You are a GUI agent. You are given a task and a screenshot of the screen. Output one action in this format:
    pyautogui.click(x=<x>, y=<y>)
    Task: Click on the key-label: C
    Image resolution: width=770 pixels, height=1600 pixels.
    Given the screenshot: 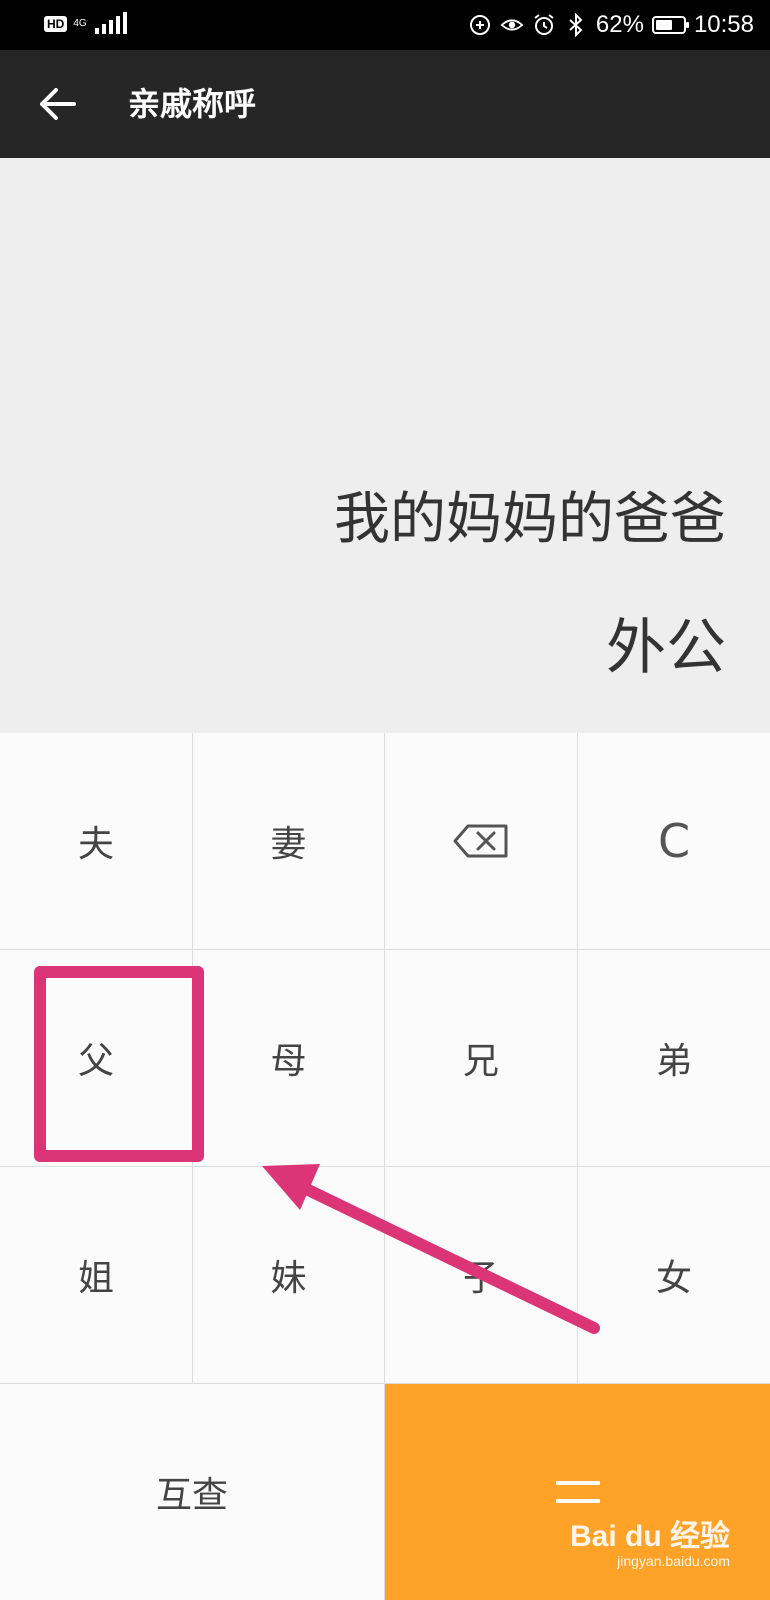 What is the action you would take?
    pyautogui.click(x=674, y=841)
    